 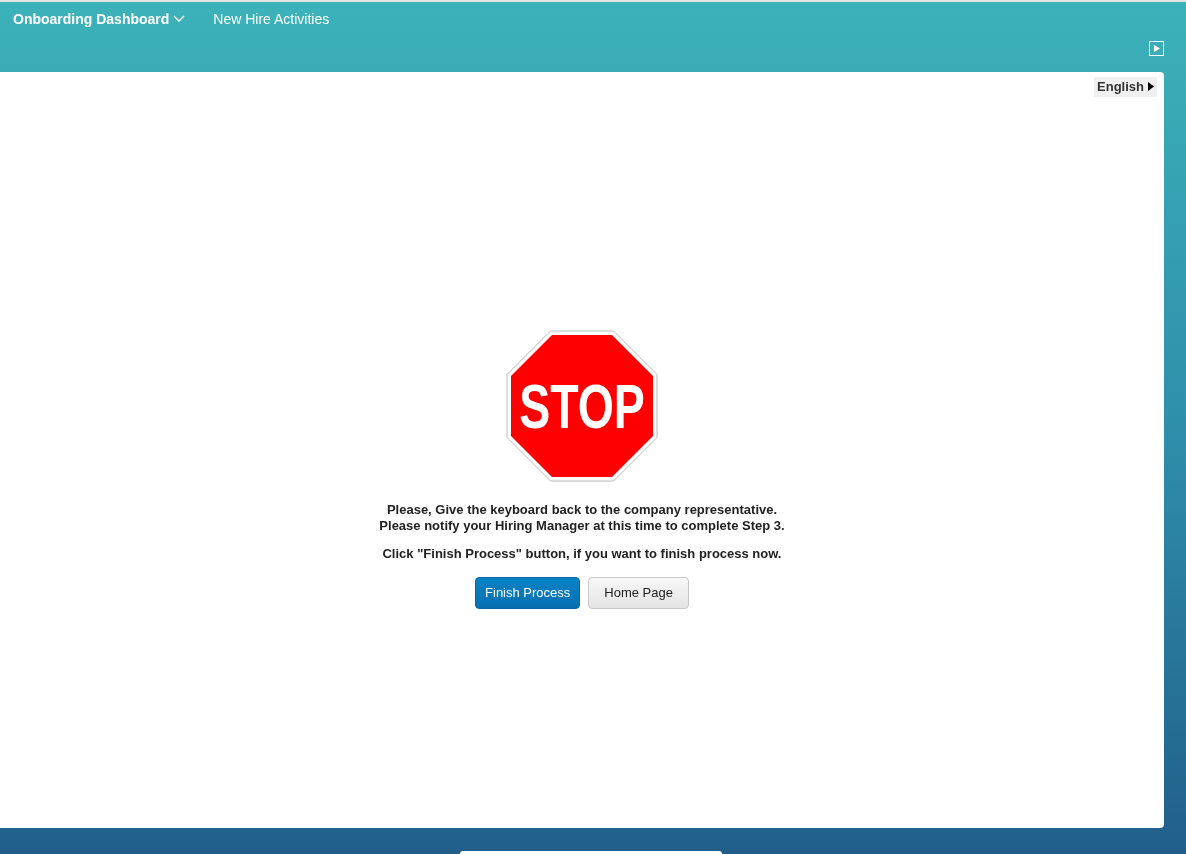 I want to click on message-text: Please, Give the keyboard back to the company representative., so click(x=582, y=509).